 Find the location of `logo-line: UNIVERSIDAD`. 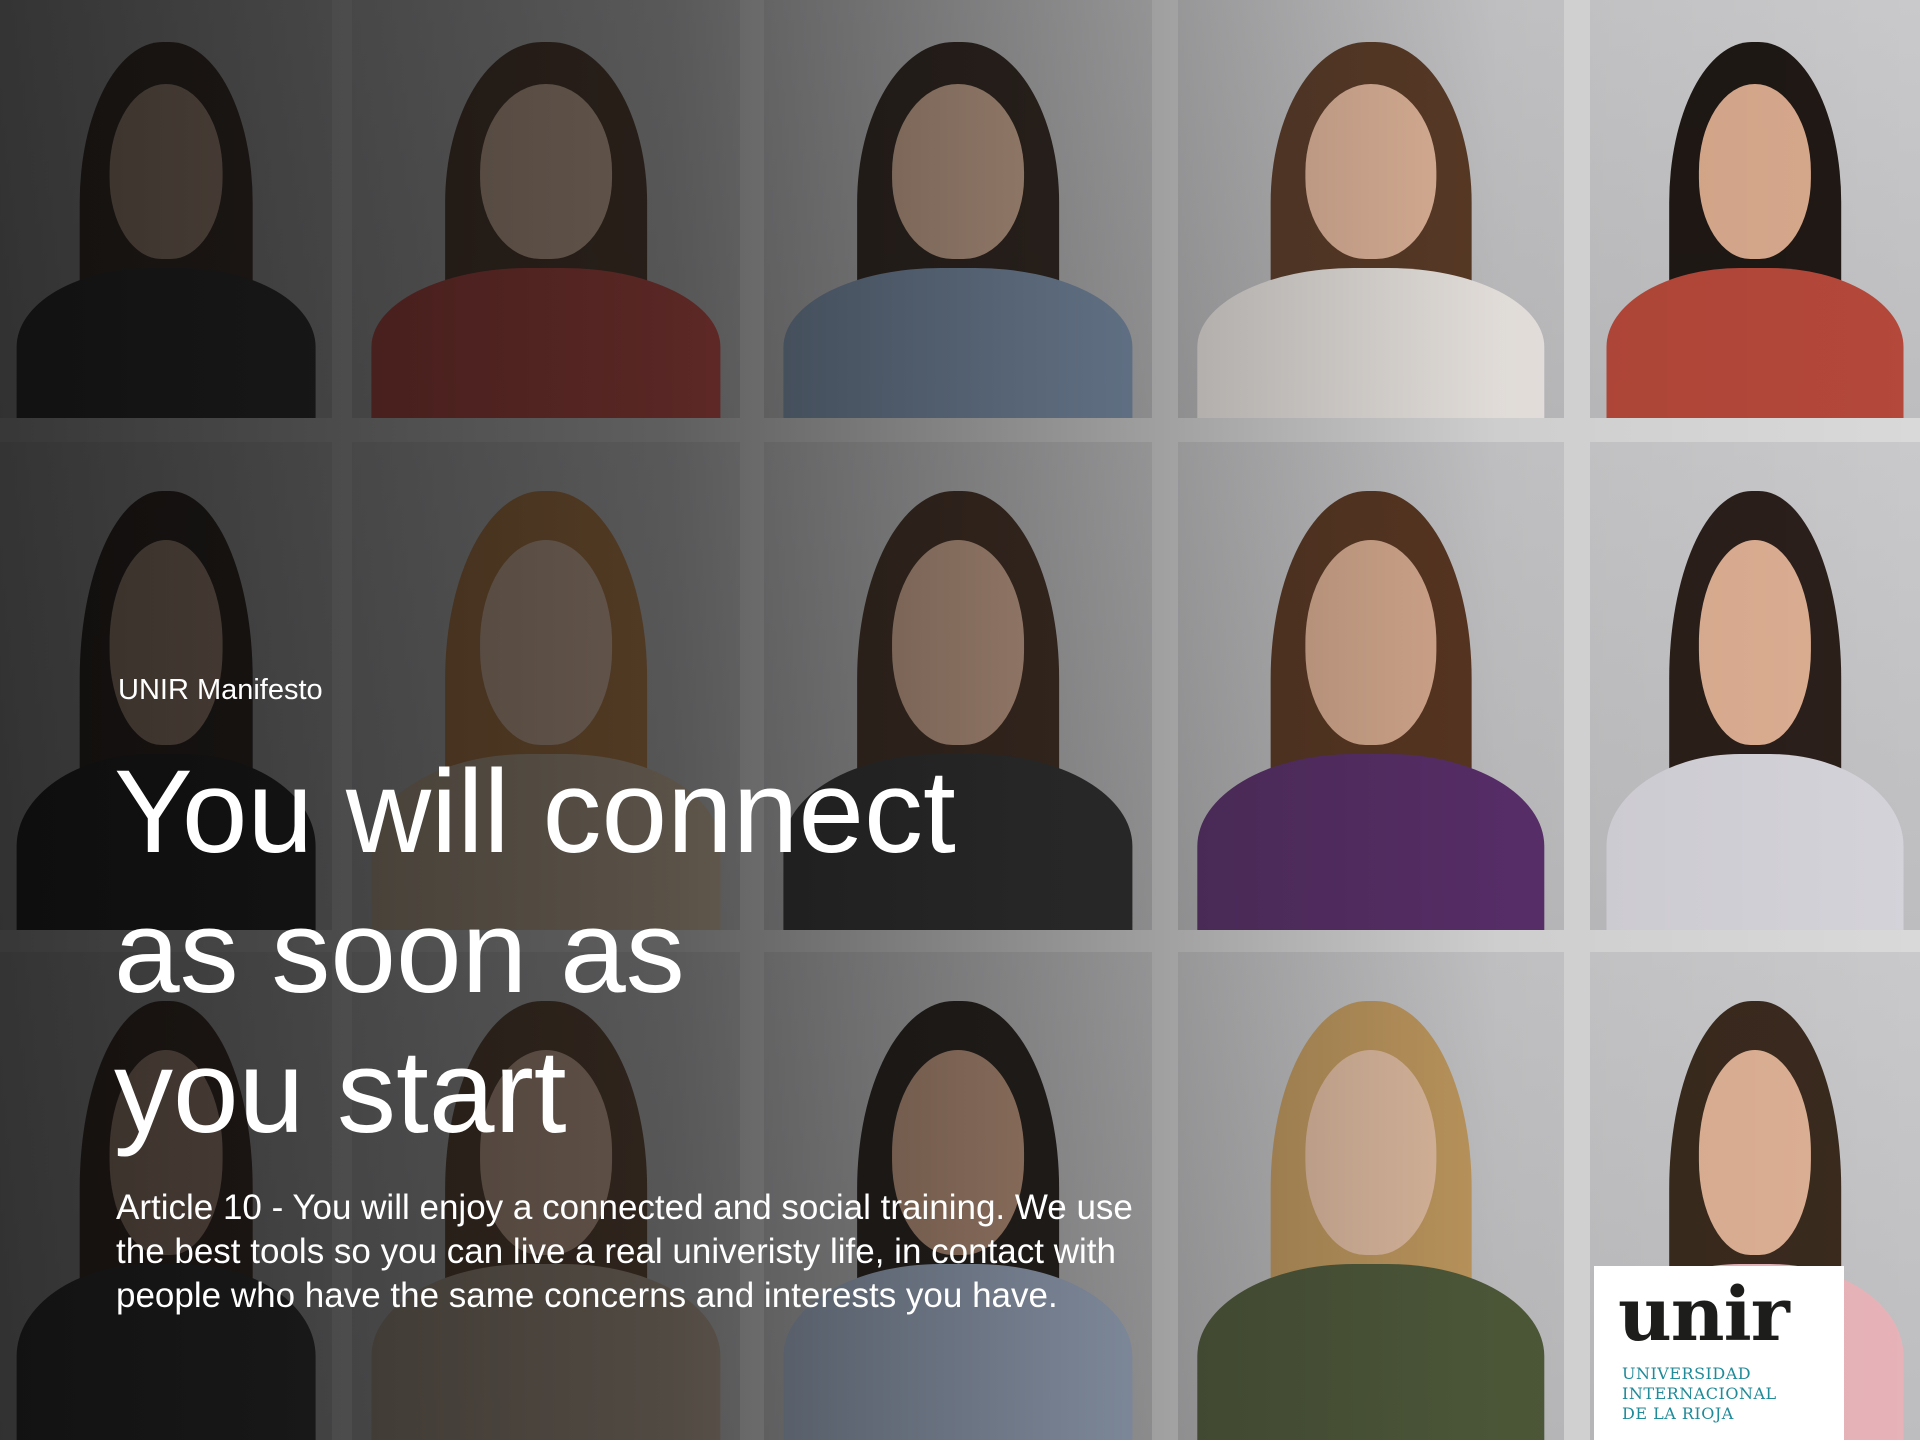

logo-line: UNIVERSIDAD is located at coordinates (1687, 1373).